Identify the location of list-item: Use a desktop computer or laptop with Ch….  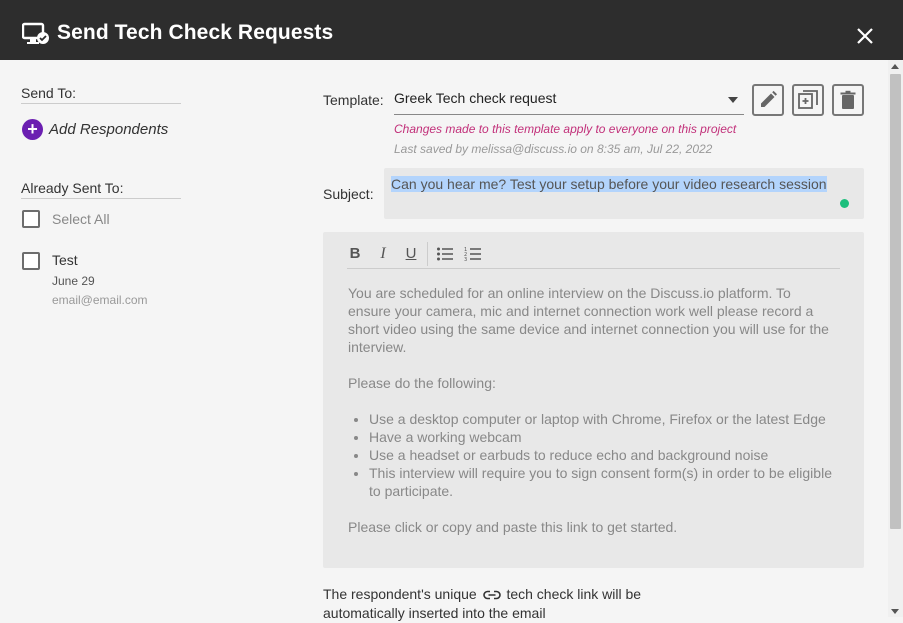
(601, 419).